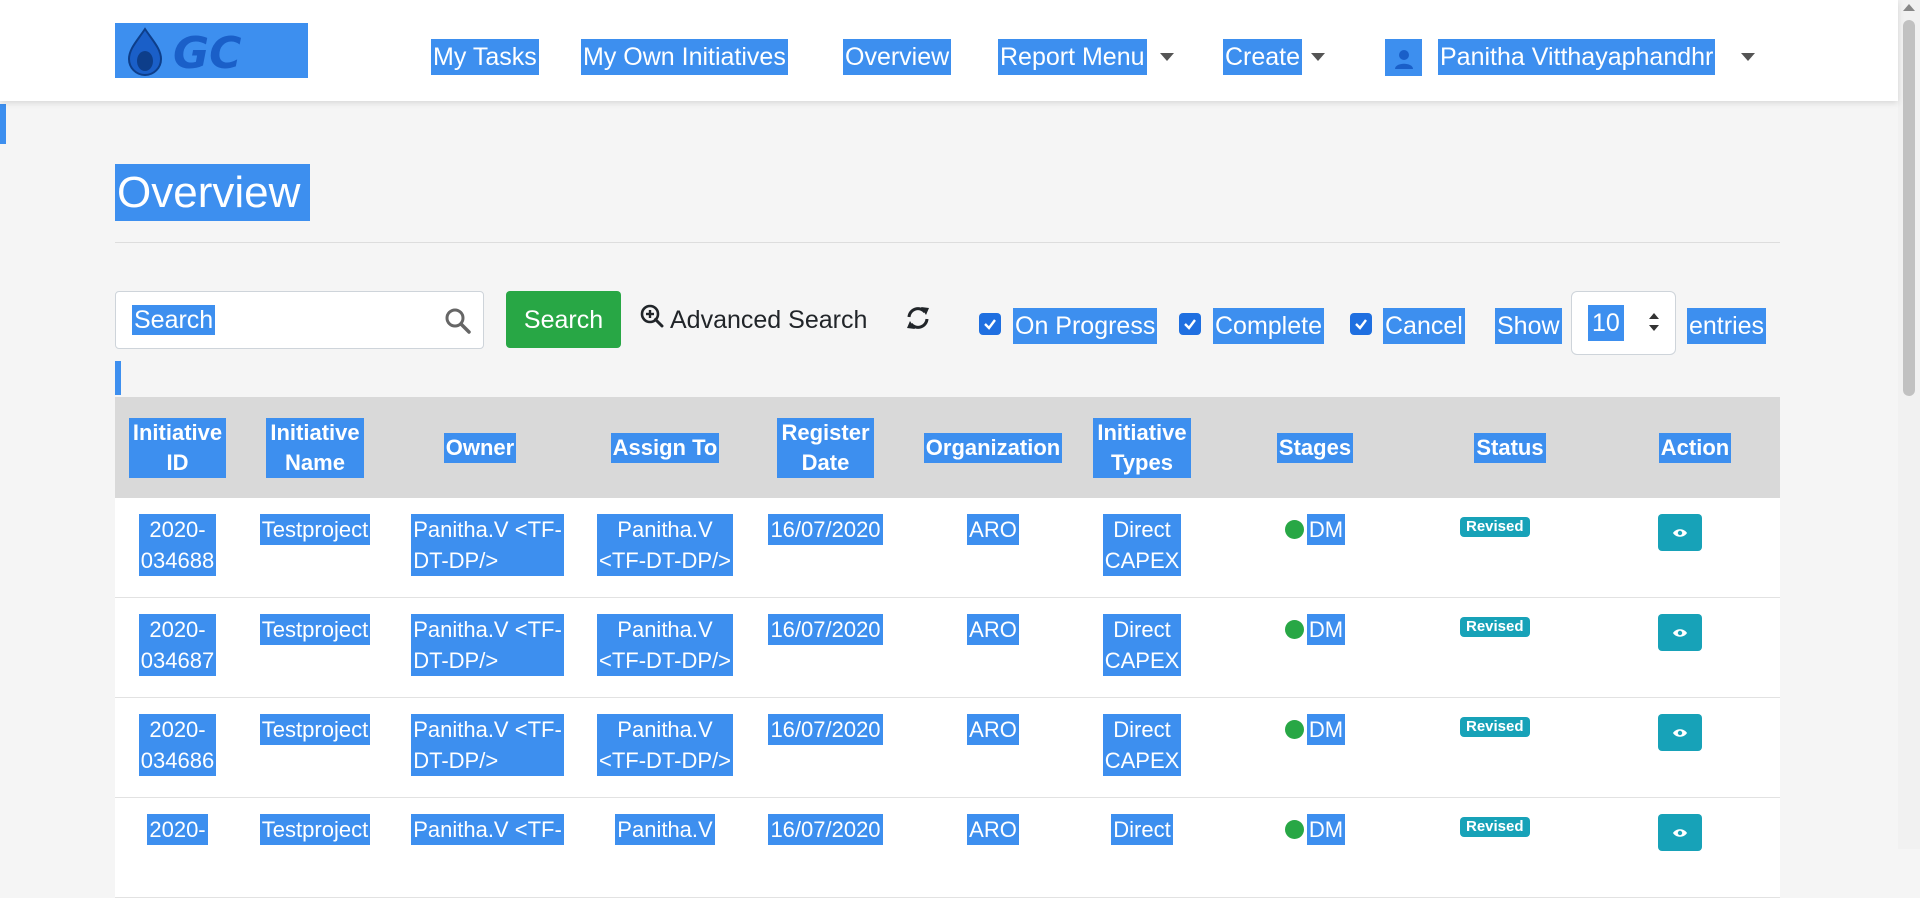 The height and width of the screenshot is (898, 1920). Describe the element at coordinates (487, 829) in the screenshot. I see `cell-owner: Panitha.V <TF-` at that location.